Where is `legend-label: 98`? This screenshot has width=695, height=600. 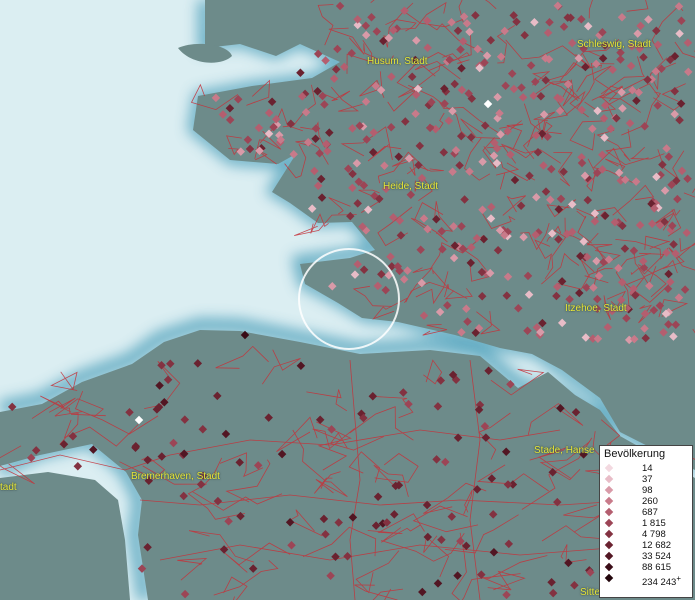 legend-label: 98 is located at coordinates (647, 490).